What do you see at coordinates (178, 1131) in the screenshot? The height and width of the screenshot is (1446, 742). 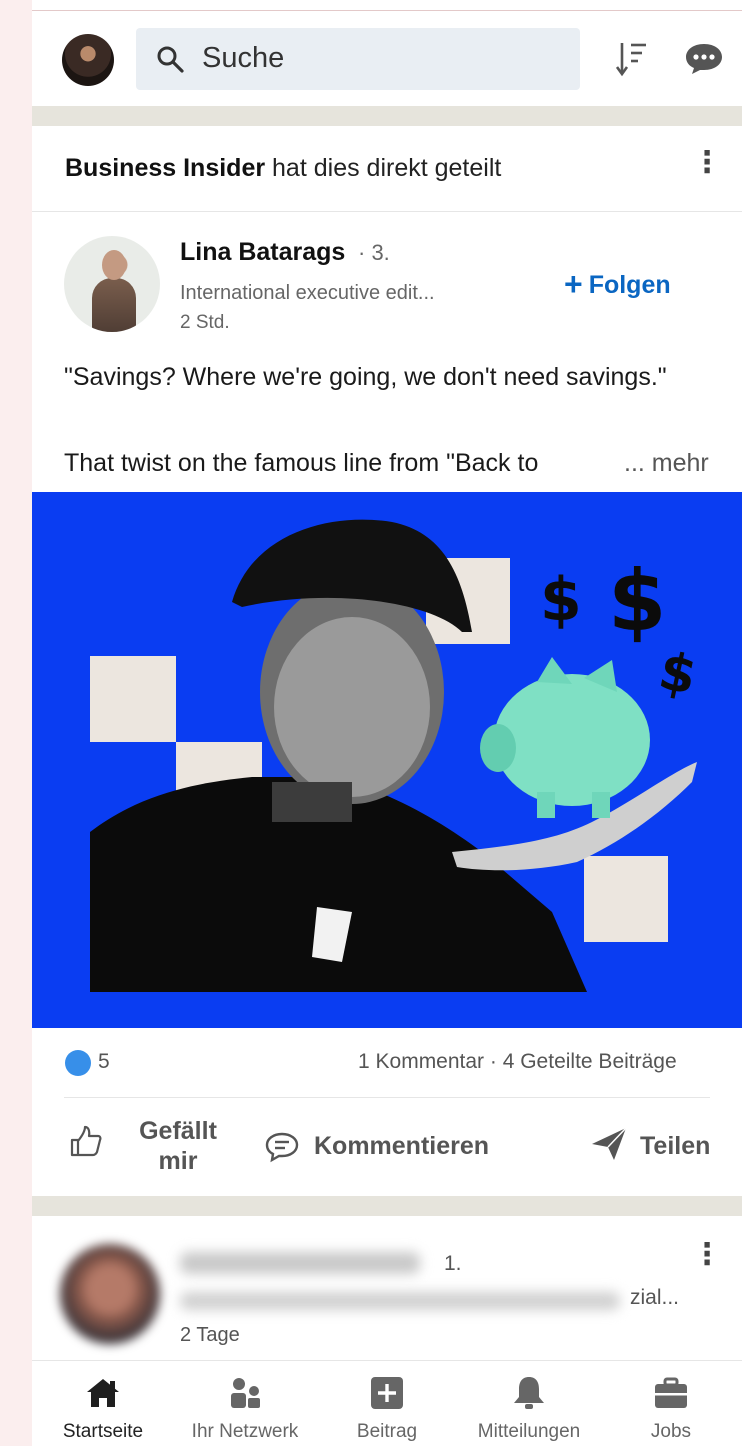 I see `like-label-line1: Gefällt` at bounding box center [178, 1131].